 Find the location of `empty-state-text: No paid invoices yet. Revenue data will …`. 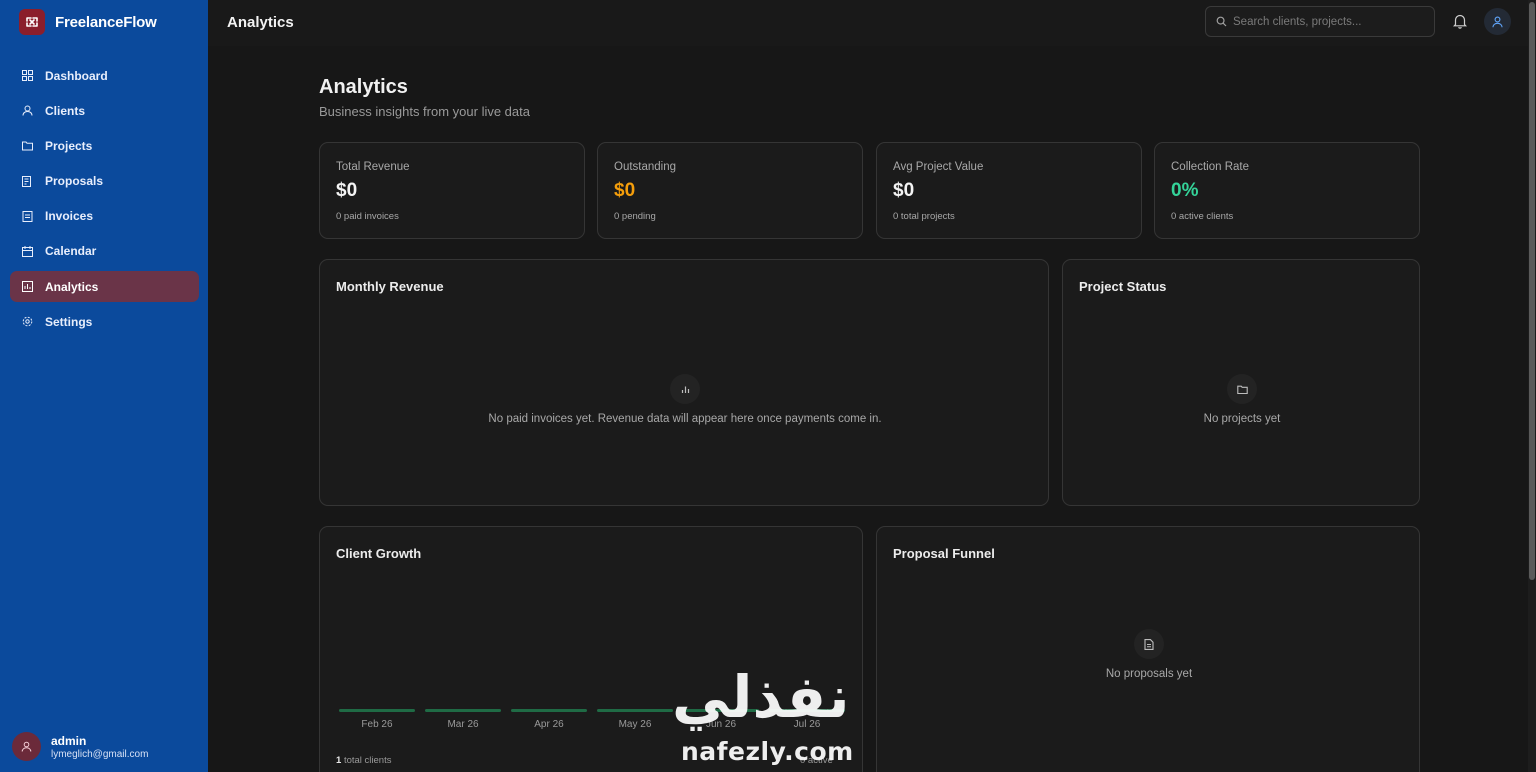

empty-state-text: No paid invoices yet. Revenue data will … is located at coordinates (685, 419).